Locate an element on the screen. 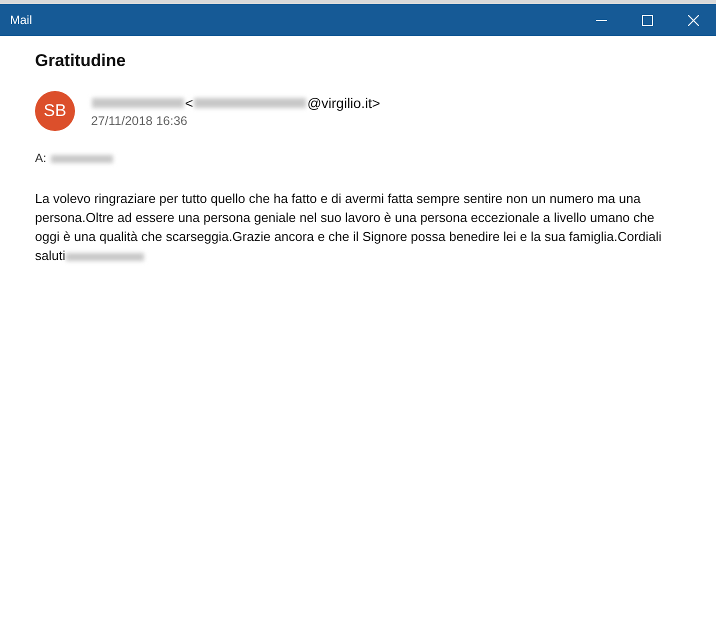  avatar: SB is located at coordinates (55, 111).